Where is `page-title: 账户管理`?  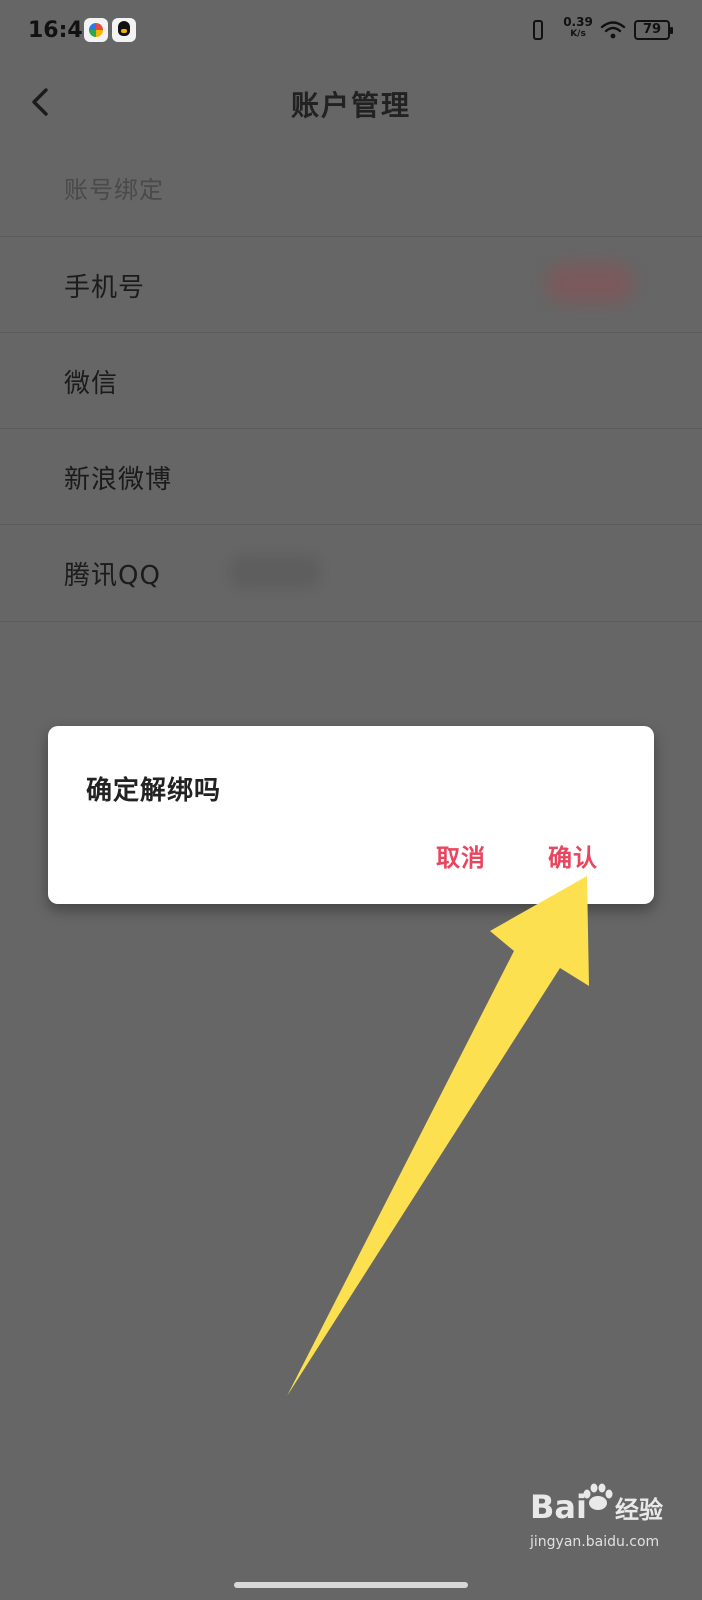 page-title: 账户管理 is located at coordinates (350, 105).